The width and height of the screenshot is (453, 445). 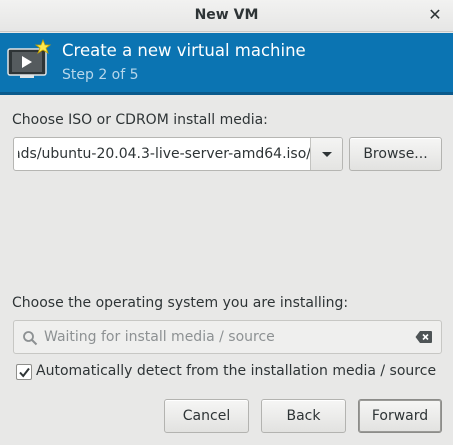 I want to click on autodetect-checkbox, so click(x=24, y=372).